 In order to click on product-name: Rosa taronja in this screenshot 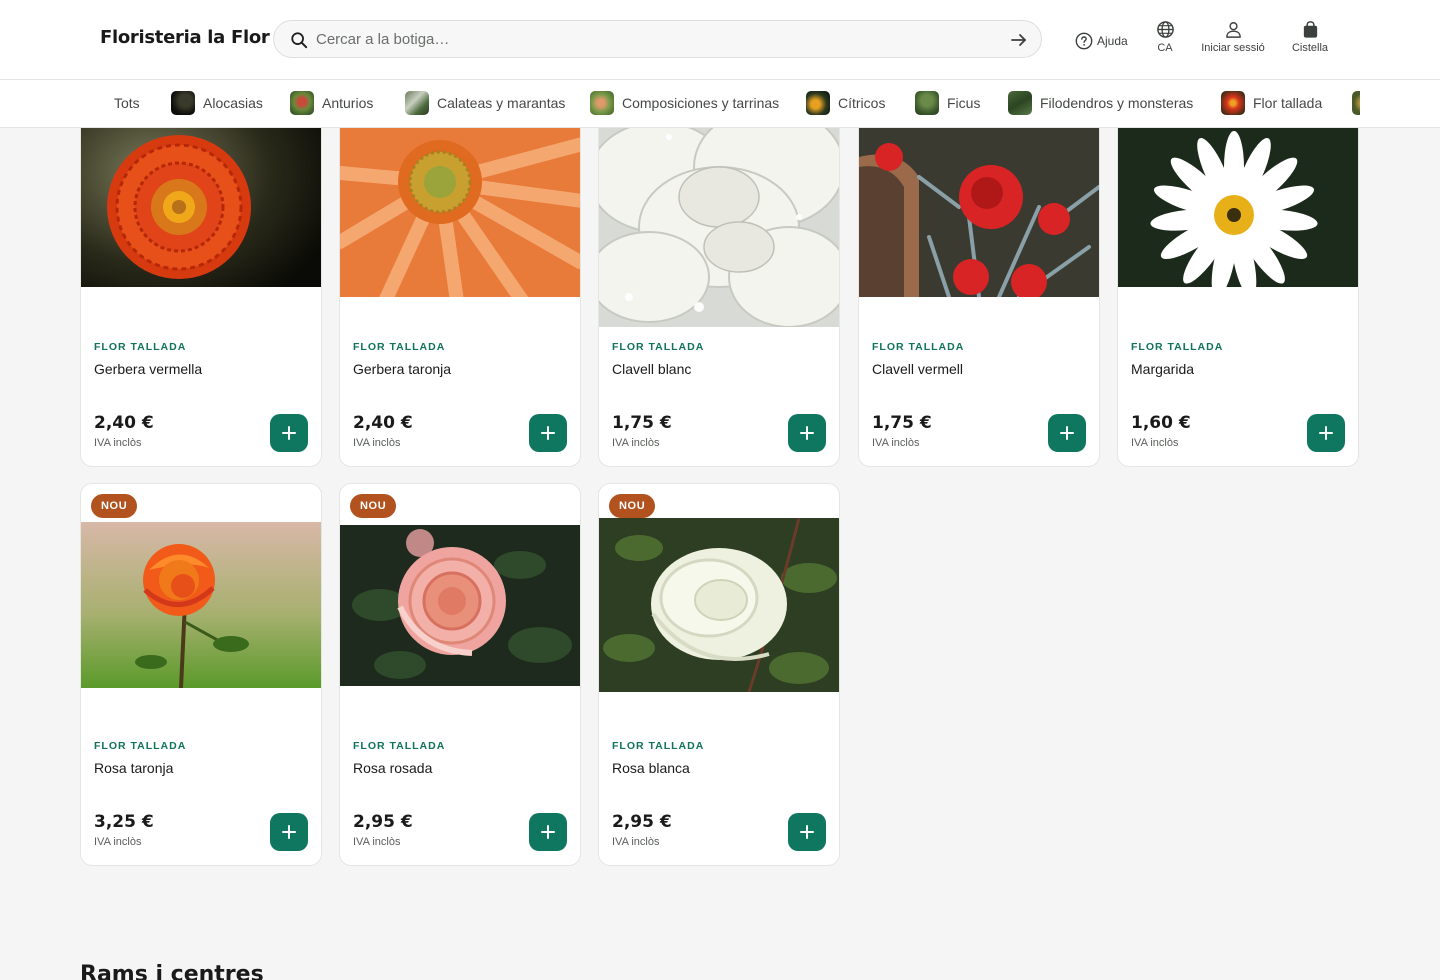, I will do `click(133, 768)`.